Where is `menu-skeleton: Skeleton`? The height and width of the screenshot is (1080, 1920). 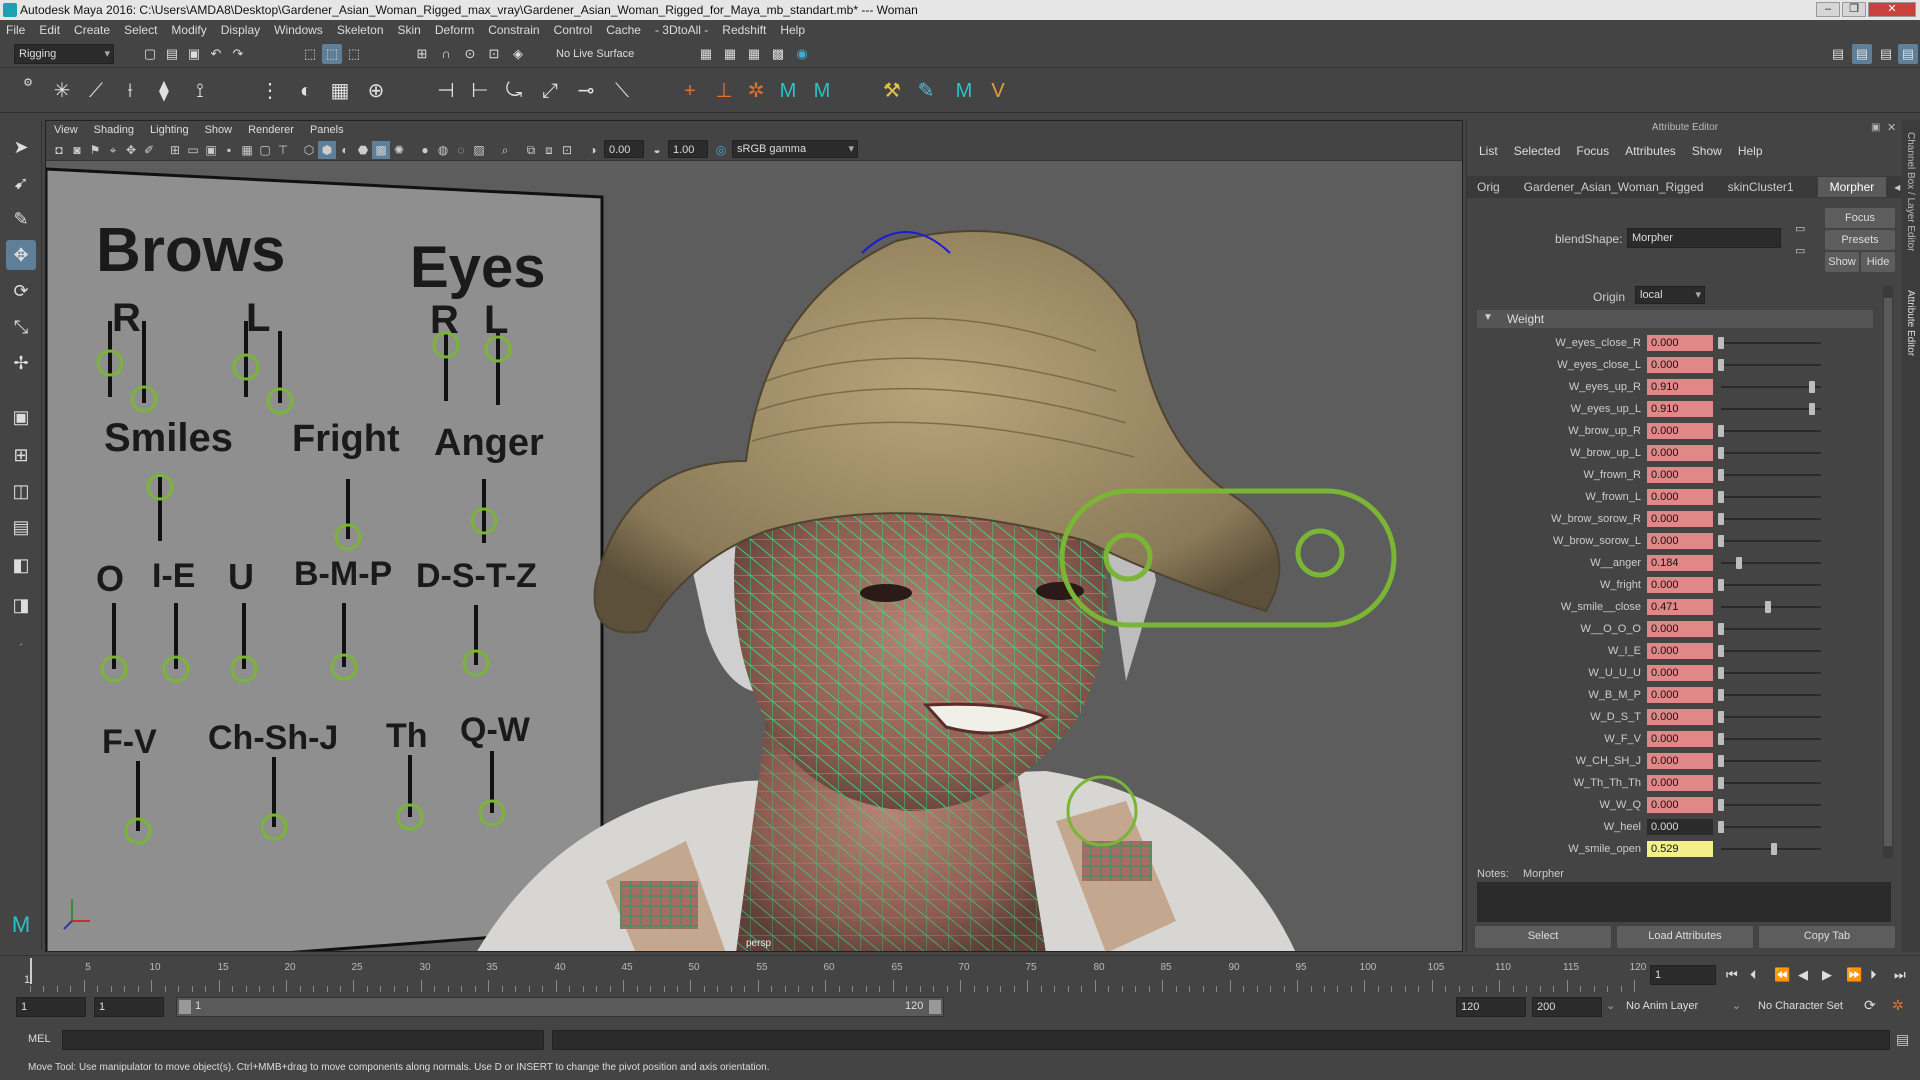
menu-skeleton: Skeleton is located at coordinates (360, 30).